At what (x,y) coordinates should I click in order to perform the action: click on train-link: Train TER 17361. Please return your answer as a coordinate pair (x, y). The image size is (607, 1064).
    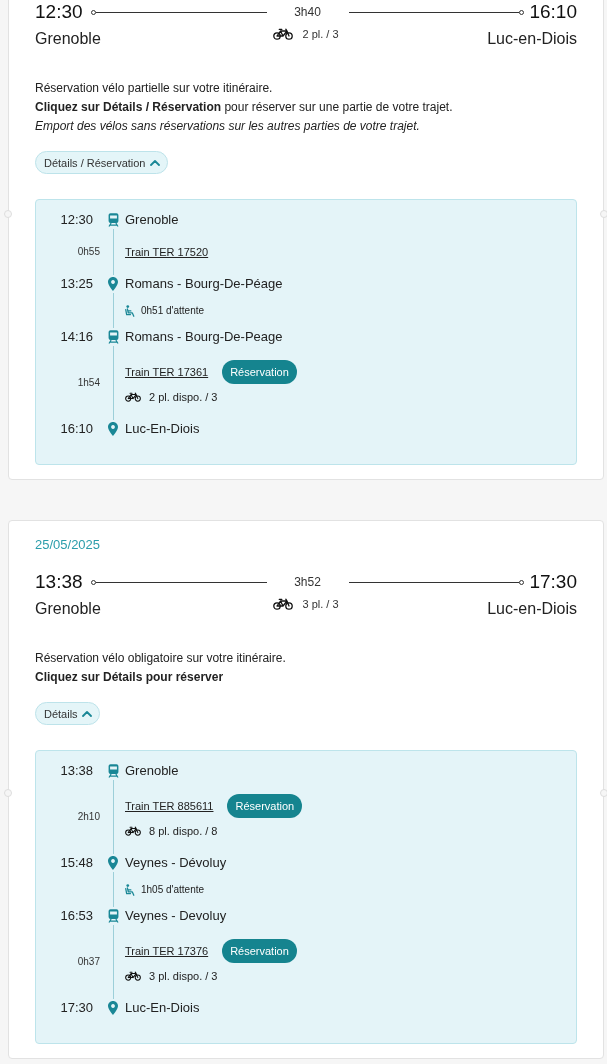
    Looking at the image, I should click on (167, 372).